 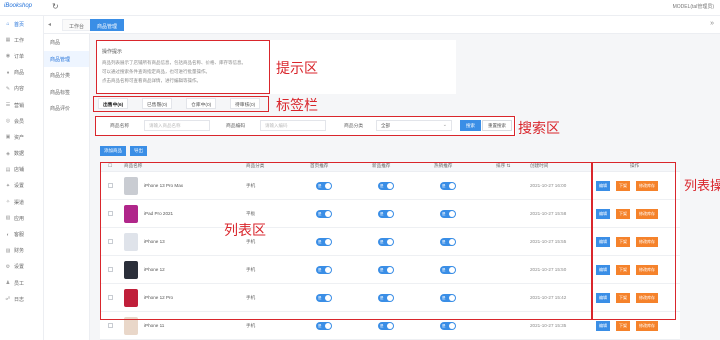 I want to click on notice-annotation-box, so click(x=183, y=67).